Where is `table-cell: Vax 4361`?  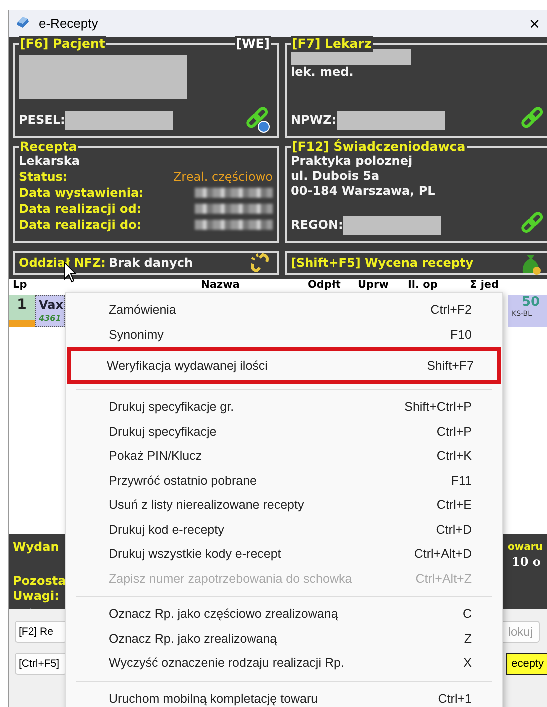 table-cell: Vax 4361 is located at coordinates (50, 311).